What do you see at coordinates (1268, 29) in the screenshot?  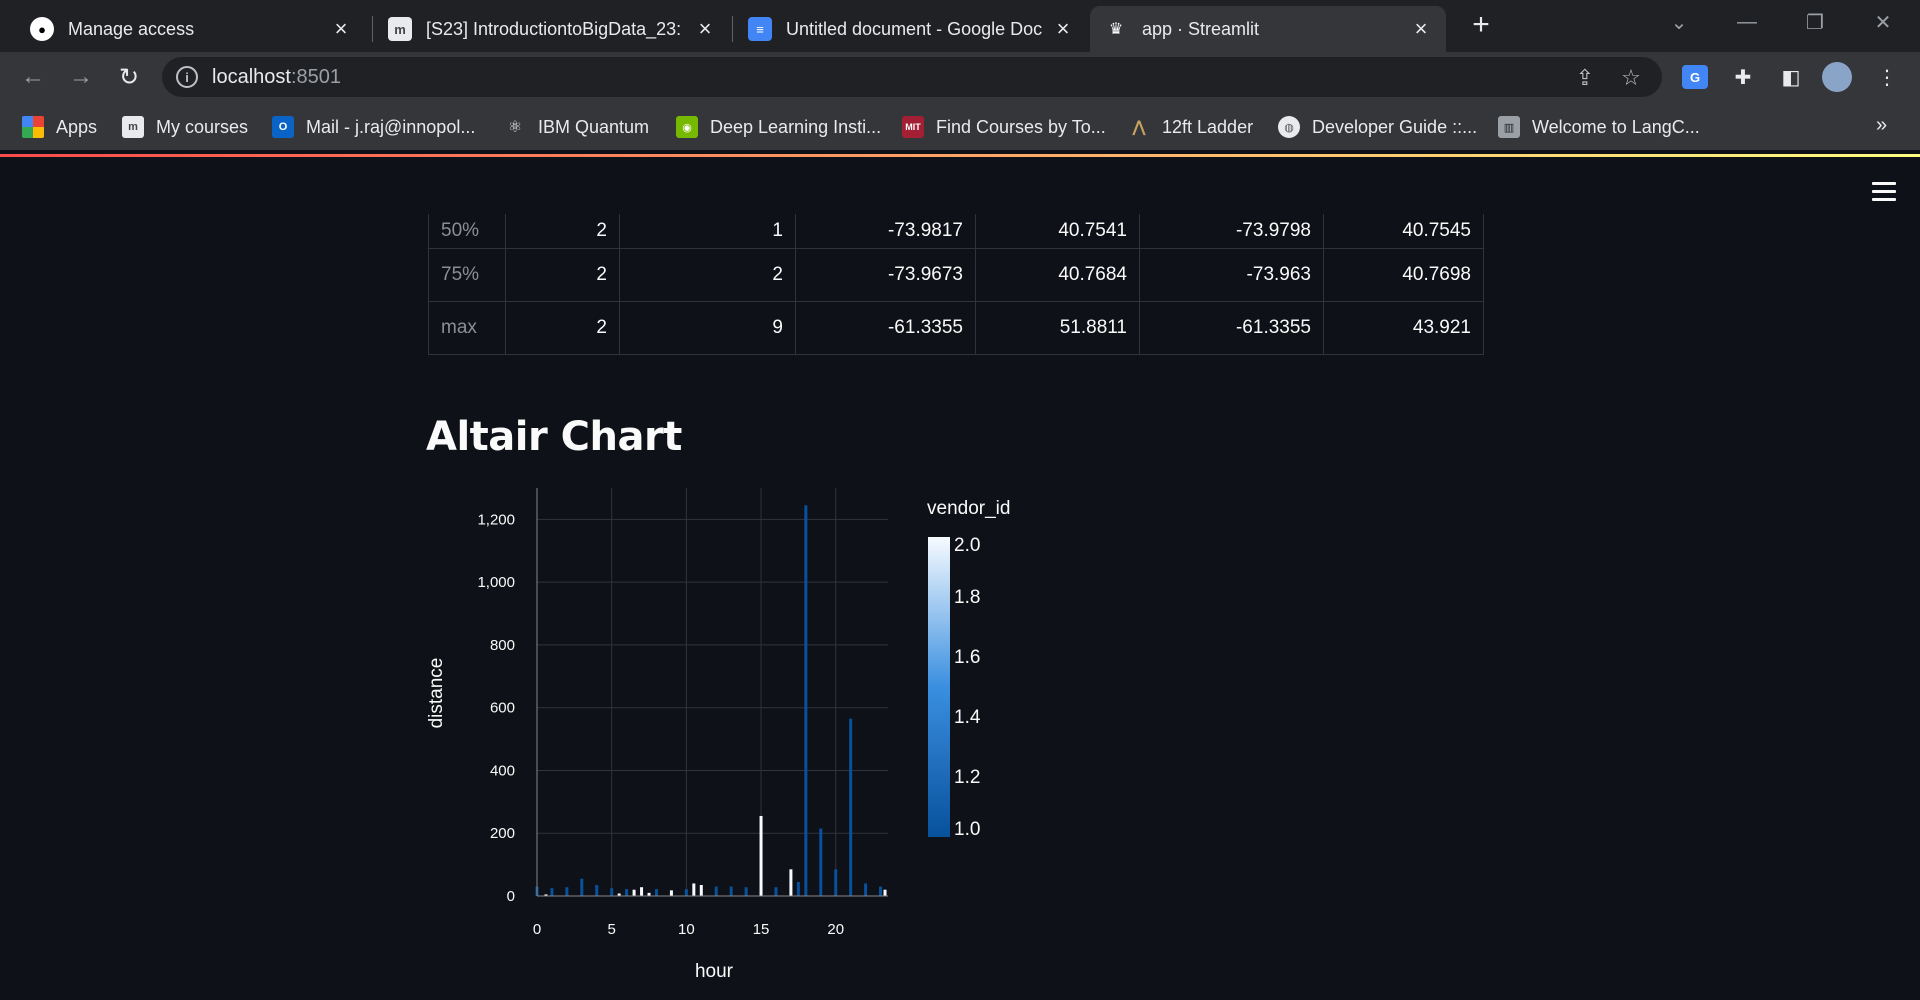 I see `tab-streamlit-app: ♛ app · Streamlit ×` at bounding box center [1268, 29].